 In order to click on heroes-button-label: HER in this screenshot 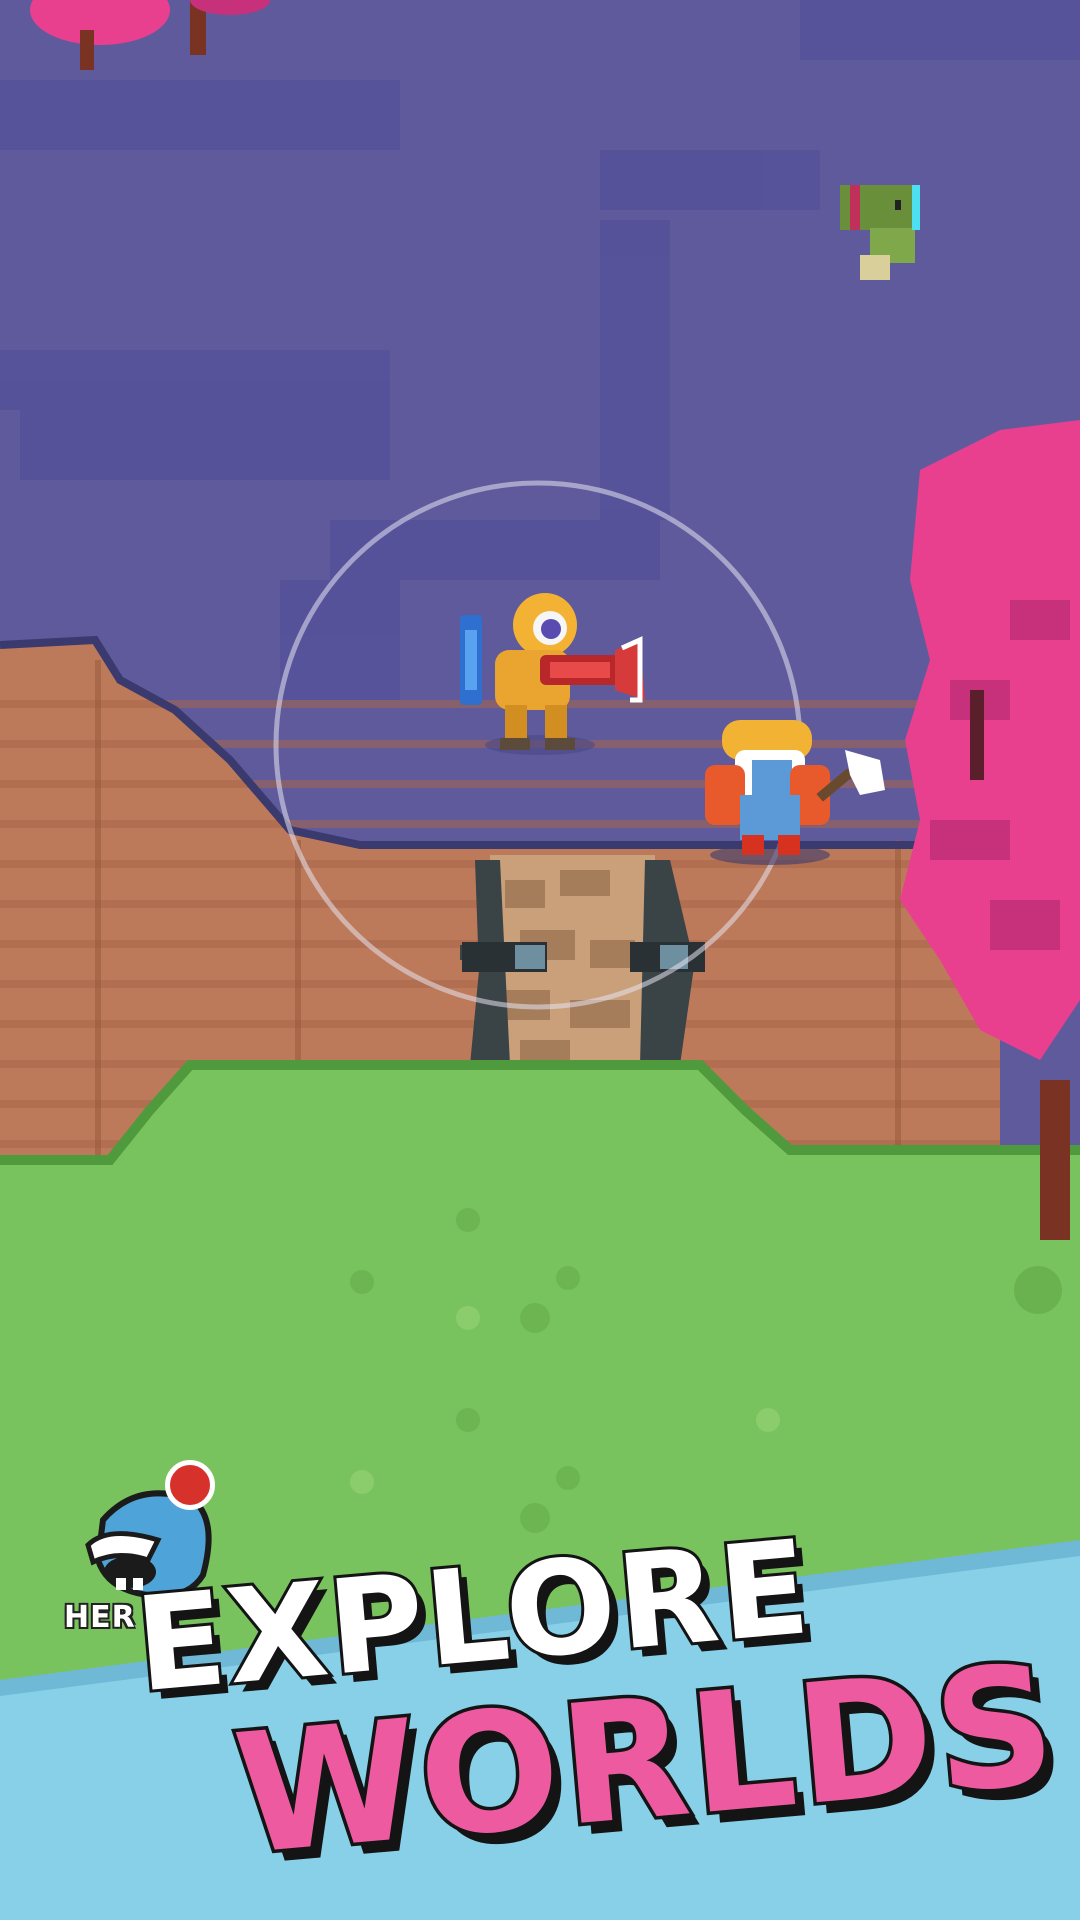, I will do `click(100, 1617)`.